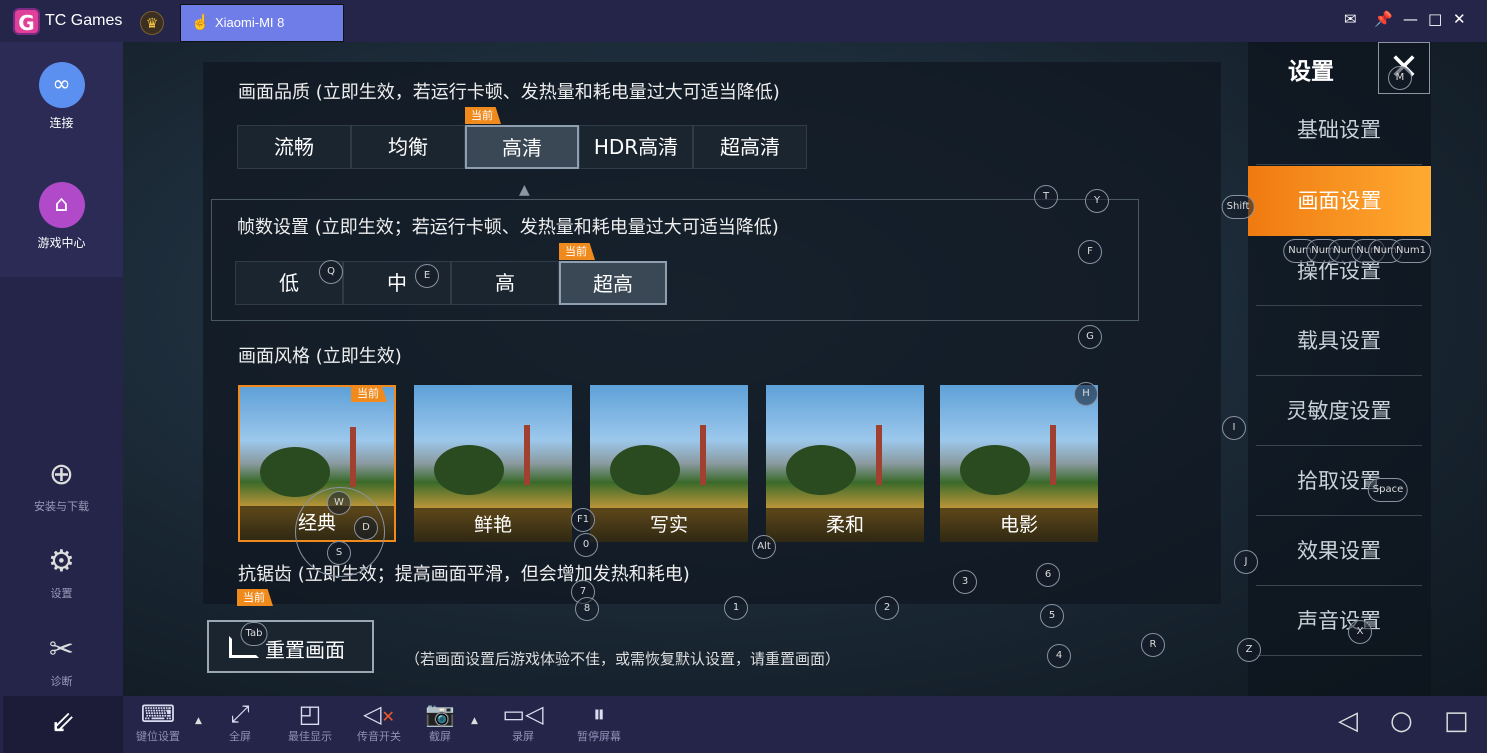 Image resolution: width=1487 pixels, height=753 pixels. I want to click on keymap-key: 0, so click(586, 545).